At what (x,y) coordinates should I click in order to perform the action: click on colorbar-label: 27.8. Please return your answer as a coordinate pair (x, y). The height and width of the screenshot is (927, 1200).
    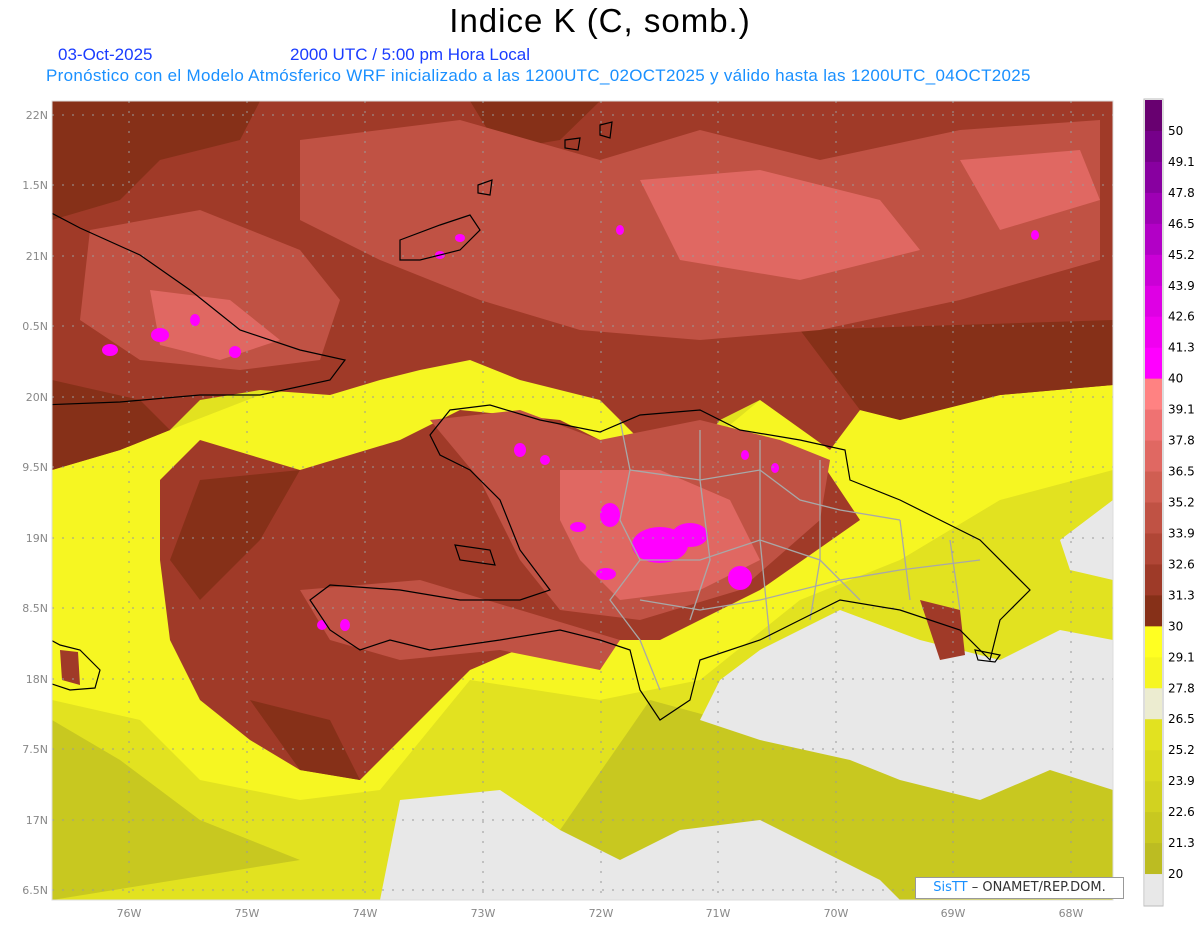
    Looking at the image, I should click on (1181, 688).